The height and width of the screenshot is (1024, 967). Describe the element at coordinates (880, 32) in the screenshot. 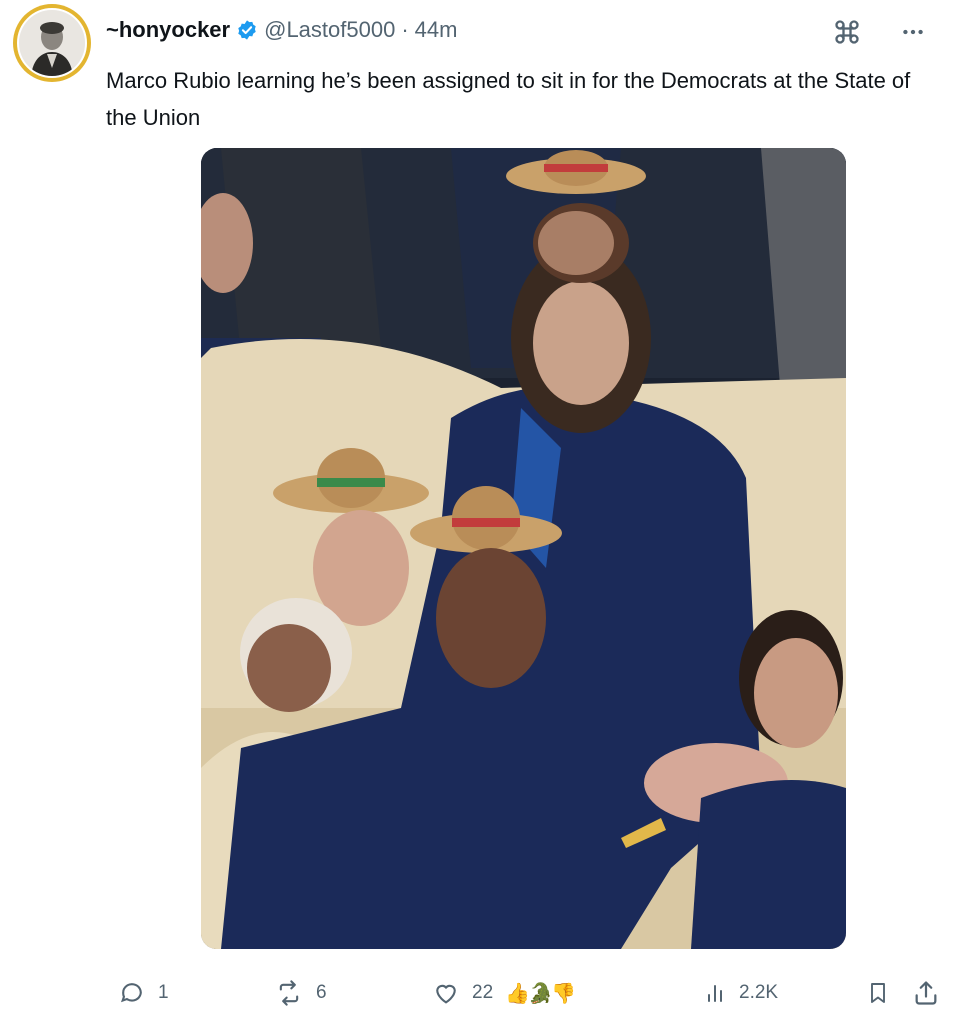

I see `post-menu-icons` at that location.